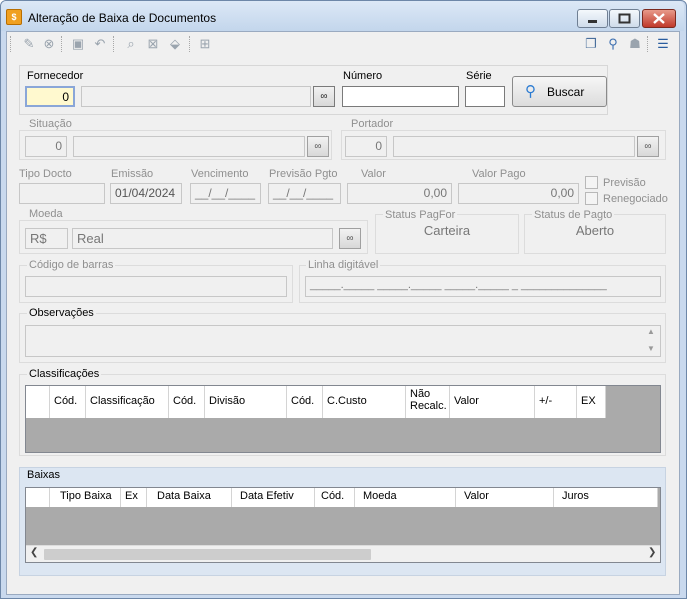 This screenshot has height=599, width=687. What do you see at coordinates (205, 44) in the screenshot?
I see `print-icon: ⊞` at bounding box center [205, 44].